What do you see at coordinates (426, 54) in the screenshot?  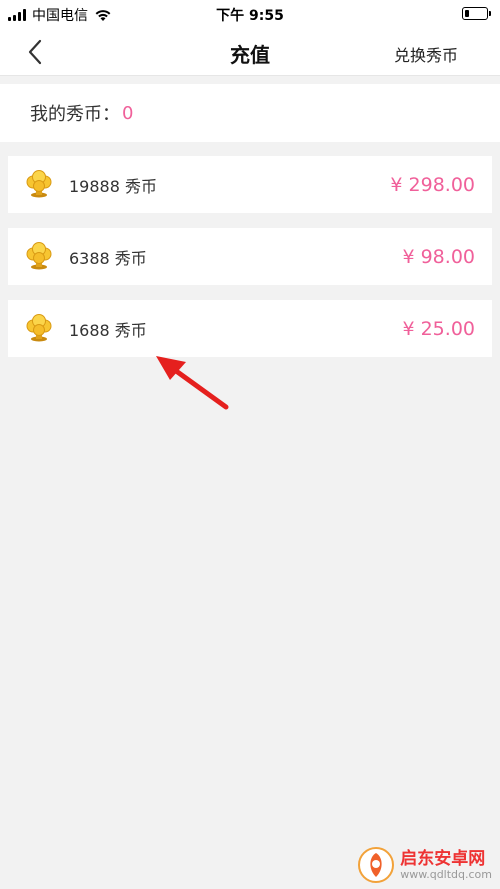 I see `exchange-coins-button: 兑换秀币` at bounding box center [426, 54].